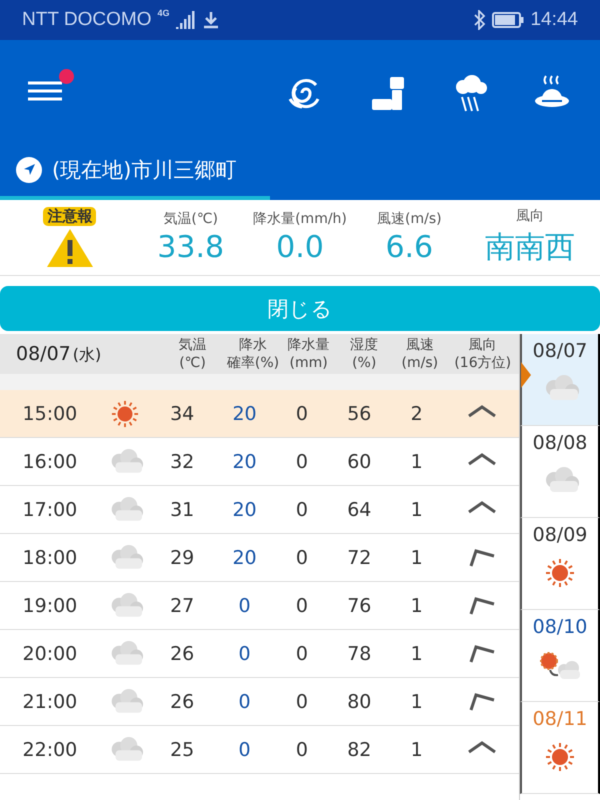 The height and width of the screenshot is (800, 600). What do you see at coordinates (135, 178) in the screenshot?
I see `location-tab: (現在地)市川三郷町` at bounding box center [135, 178].